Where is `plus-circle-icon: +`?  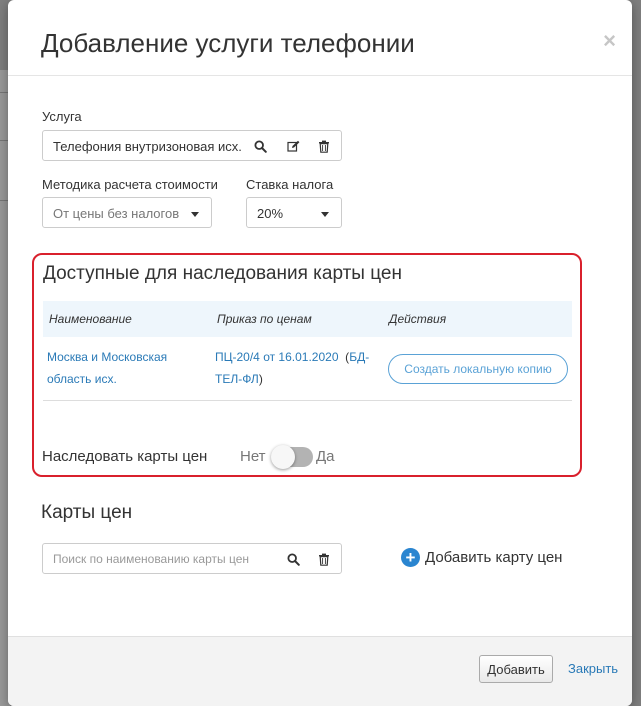 plus-circle-icon: + is located at coordinates (410, 557).